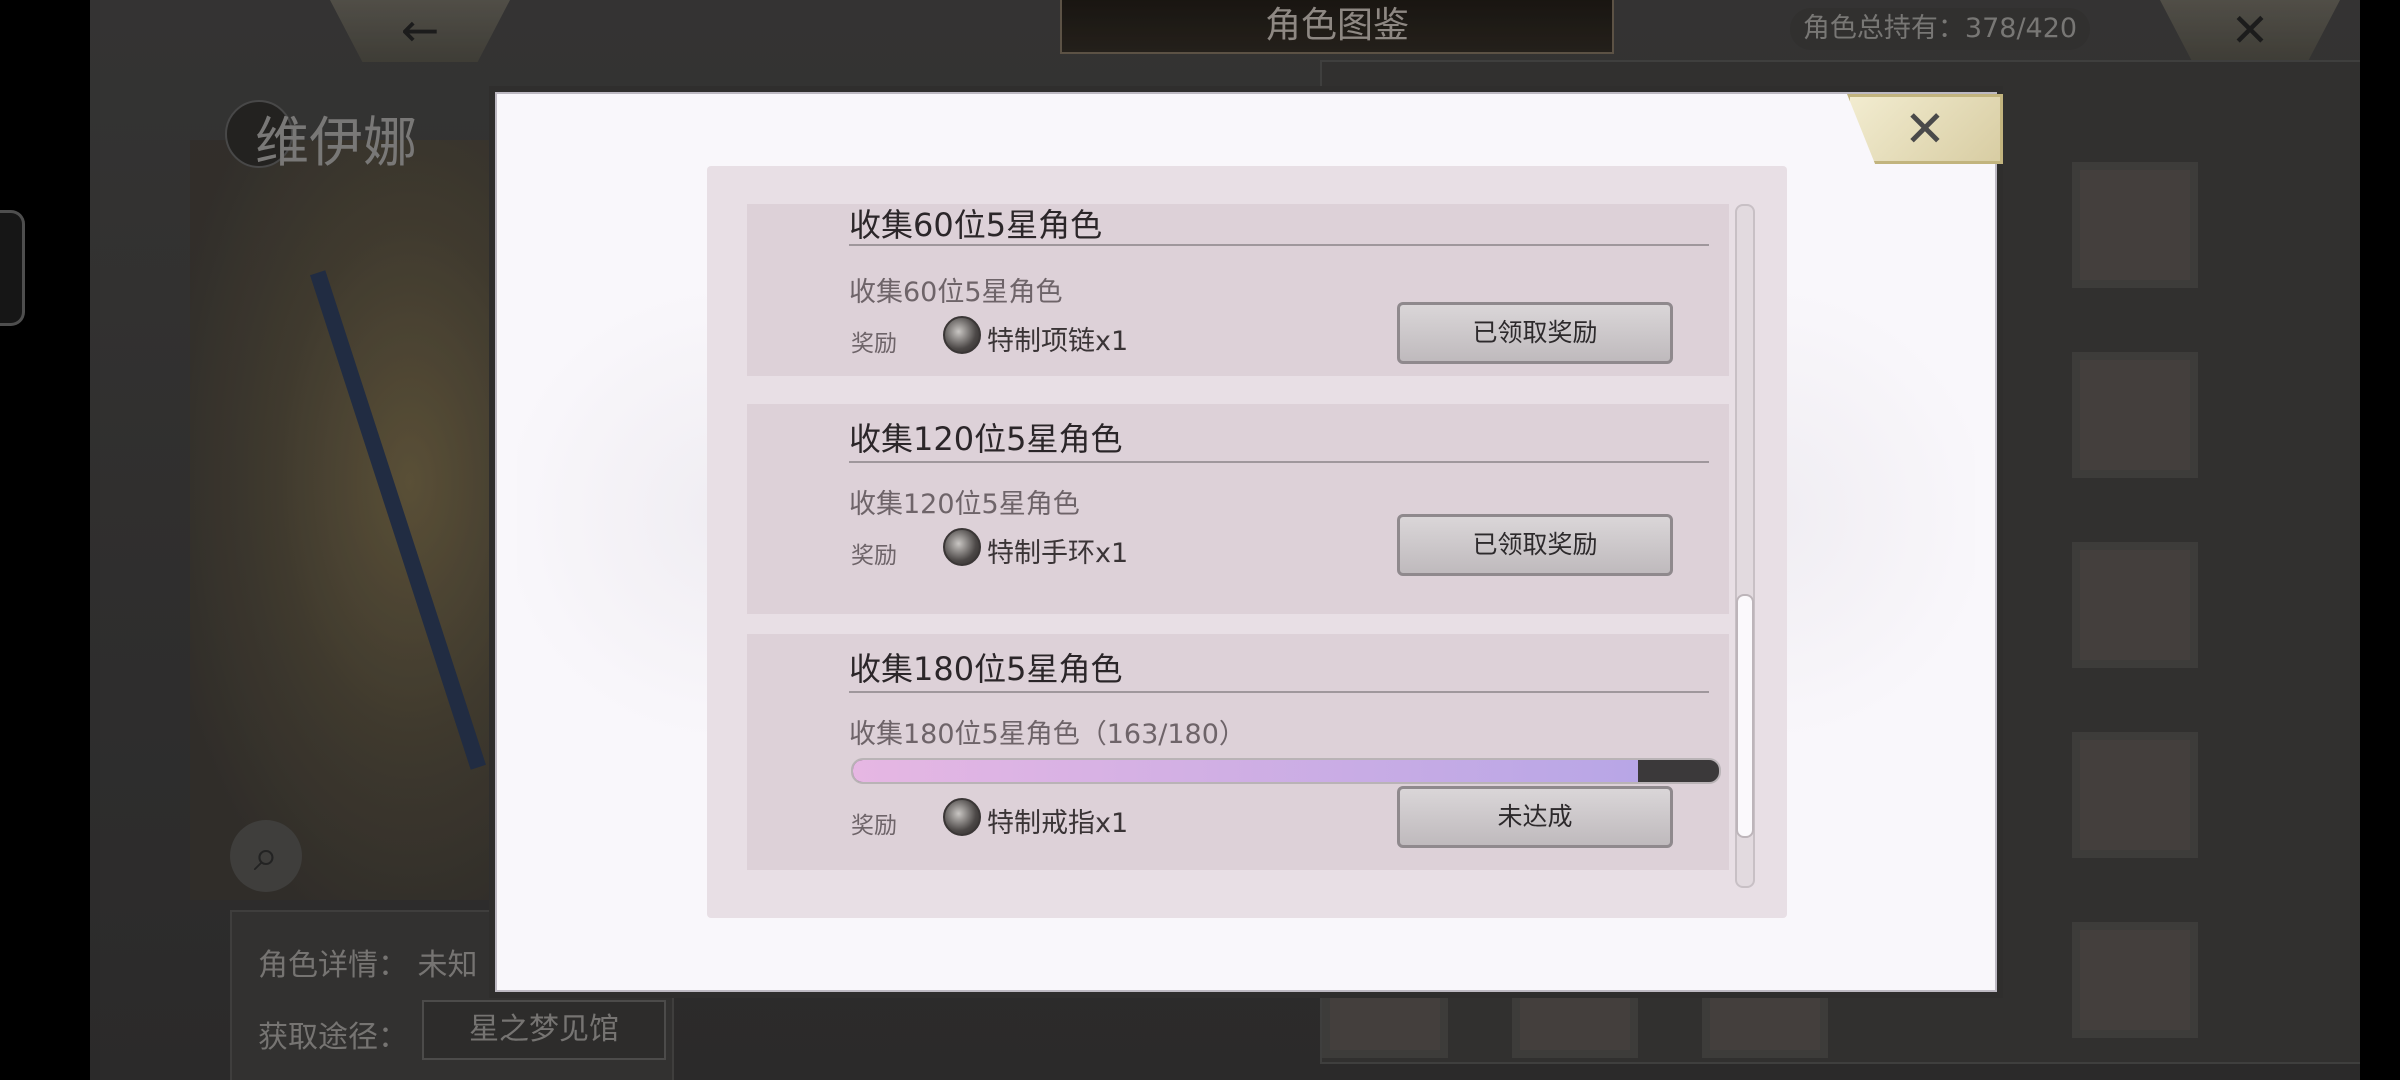 This screenshot has width=2400, height=1080. What do you see at coordinates (1745, 716) in the screenshot?
I see `list-scrollbar-thumb` at bounding box center [1745, 716].